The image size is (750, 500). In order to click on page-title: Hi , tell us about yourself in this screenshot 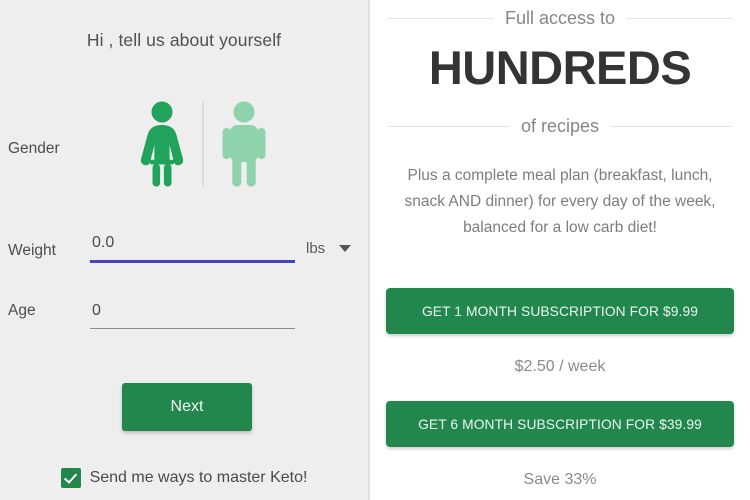, I will do `click(184, 40)`.